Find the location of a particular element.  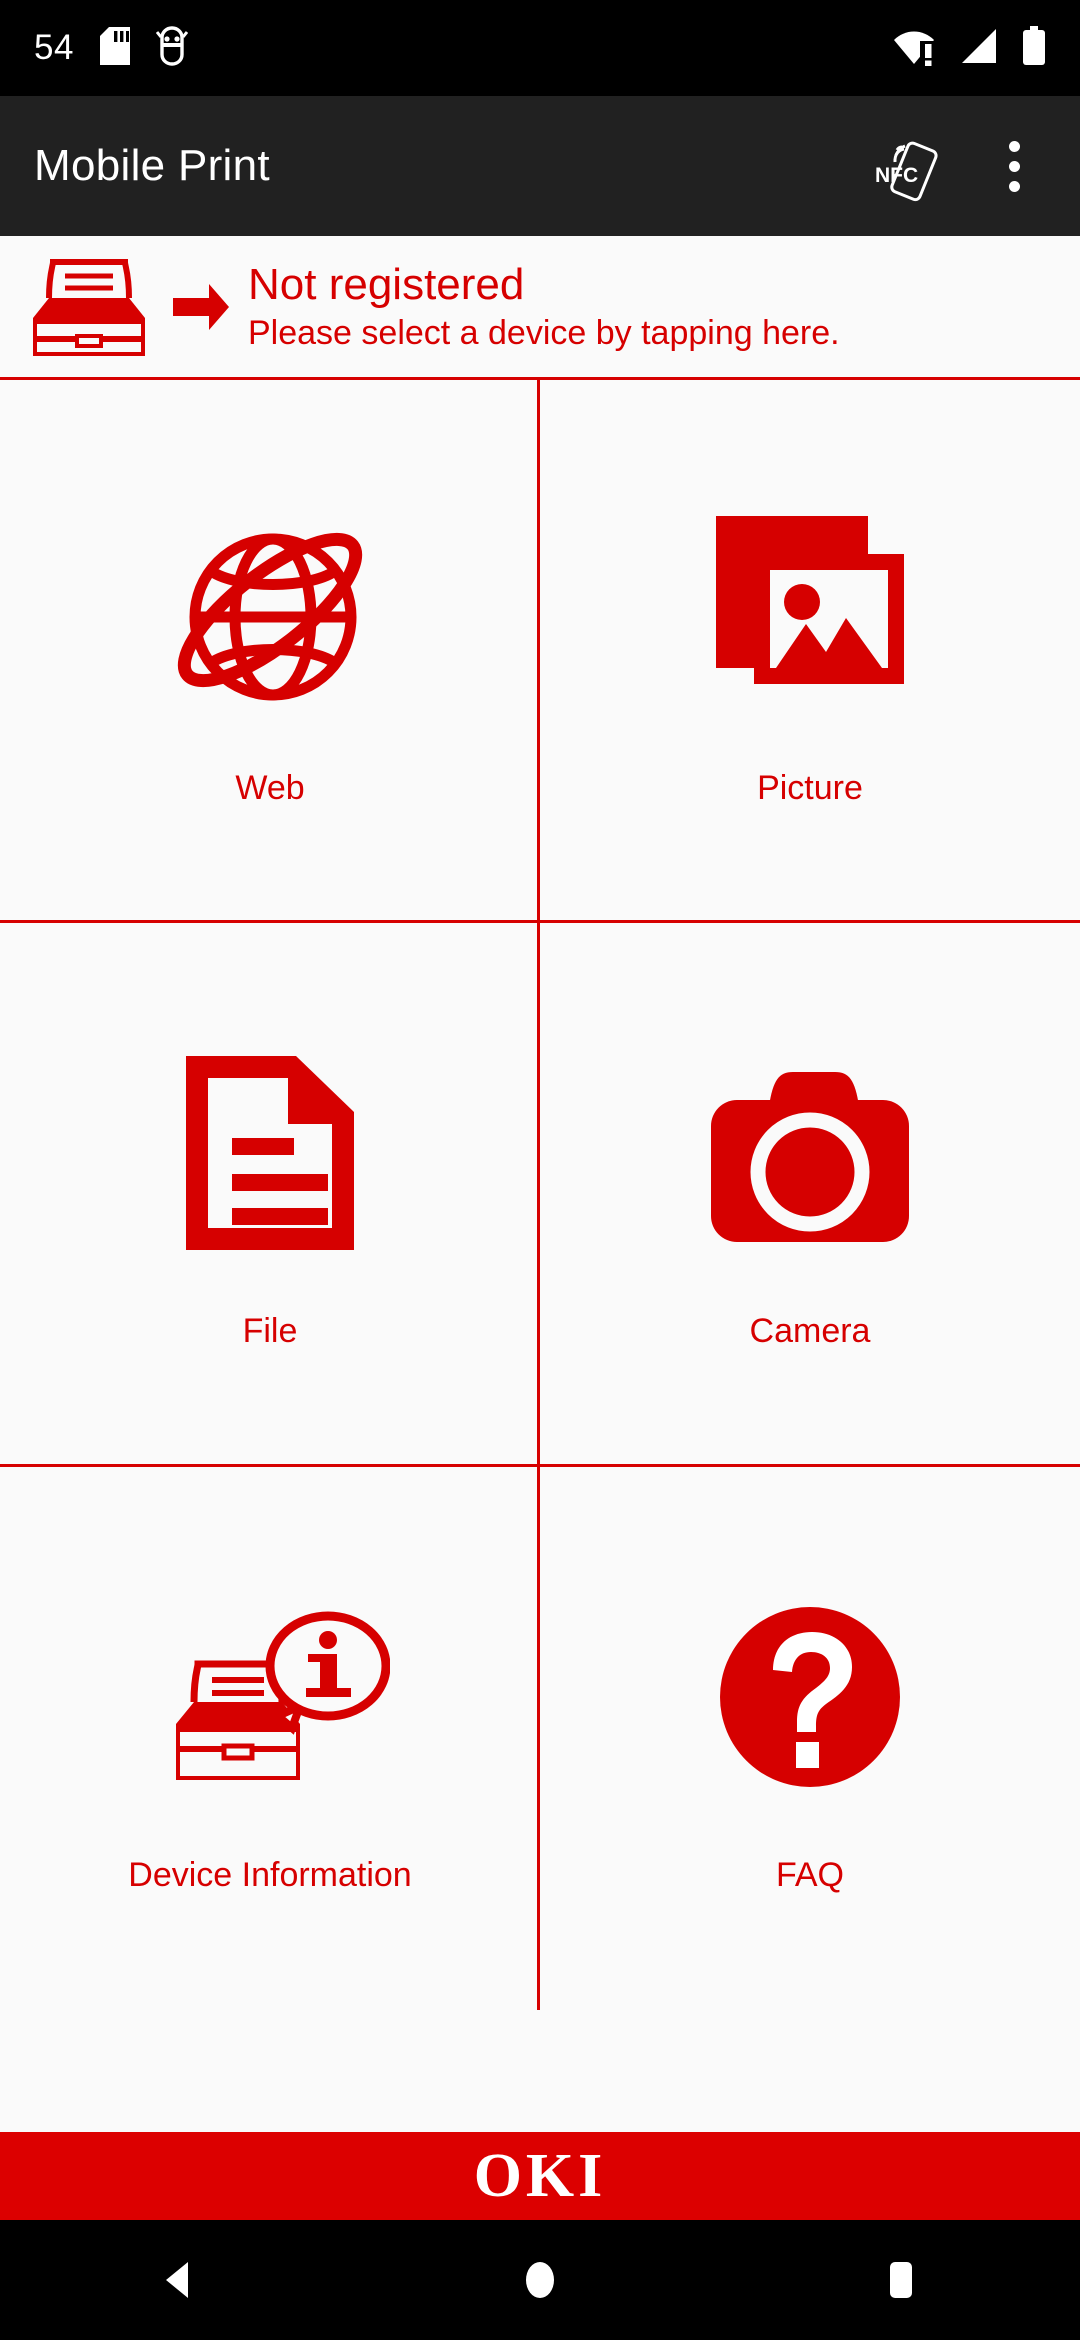

status-clock: 54 is located at coordinates (54, 47).